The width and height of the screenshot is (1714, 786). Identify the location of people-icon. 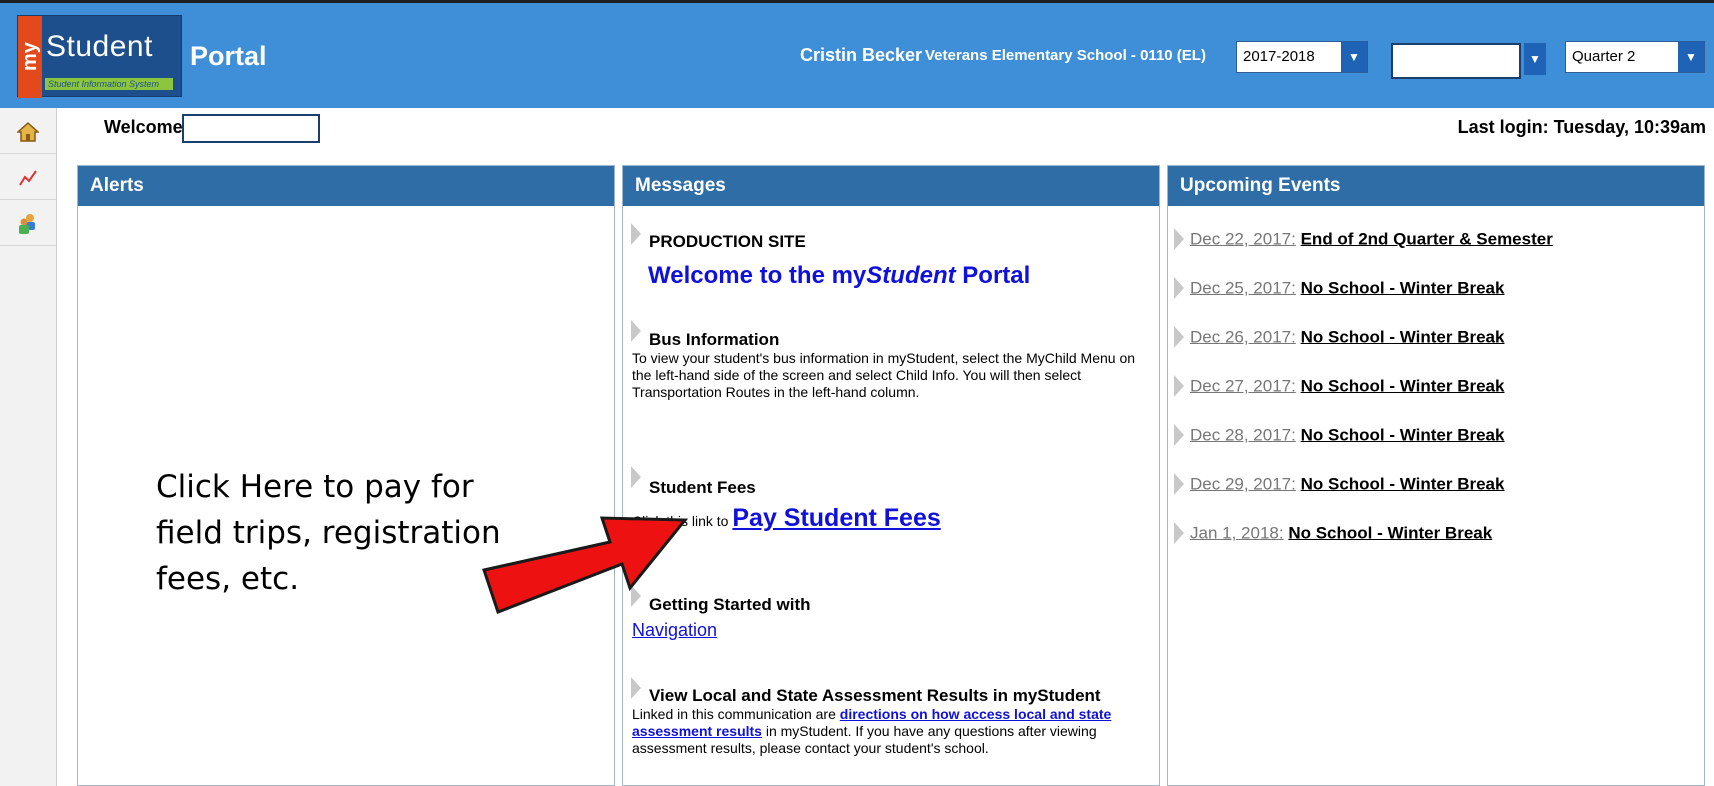
(28, 223).